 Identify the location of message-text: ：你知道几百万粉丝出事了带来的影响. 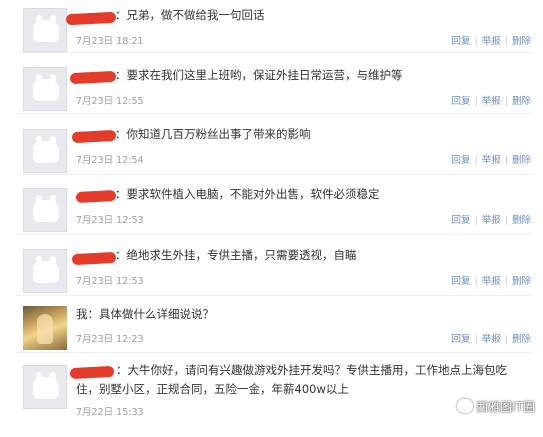
(213, 134).